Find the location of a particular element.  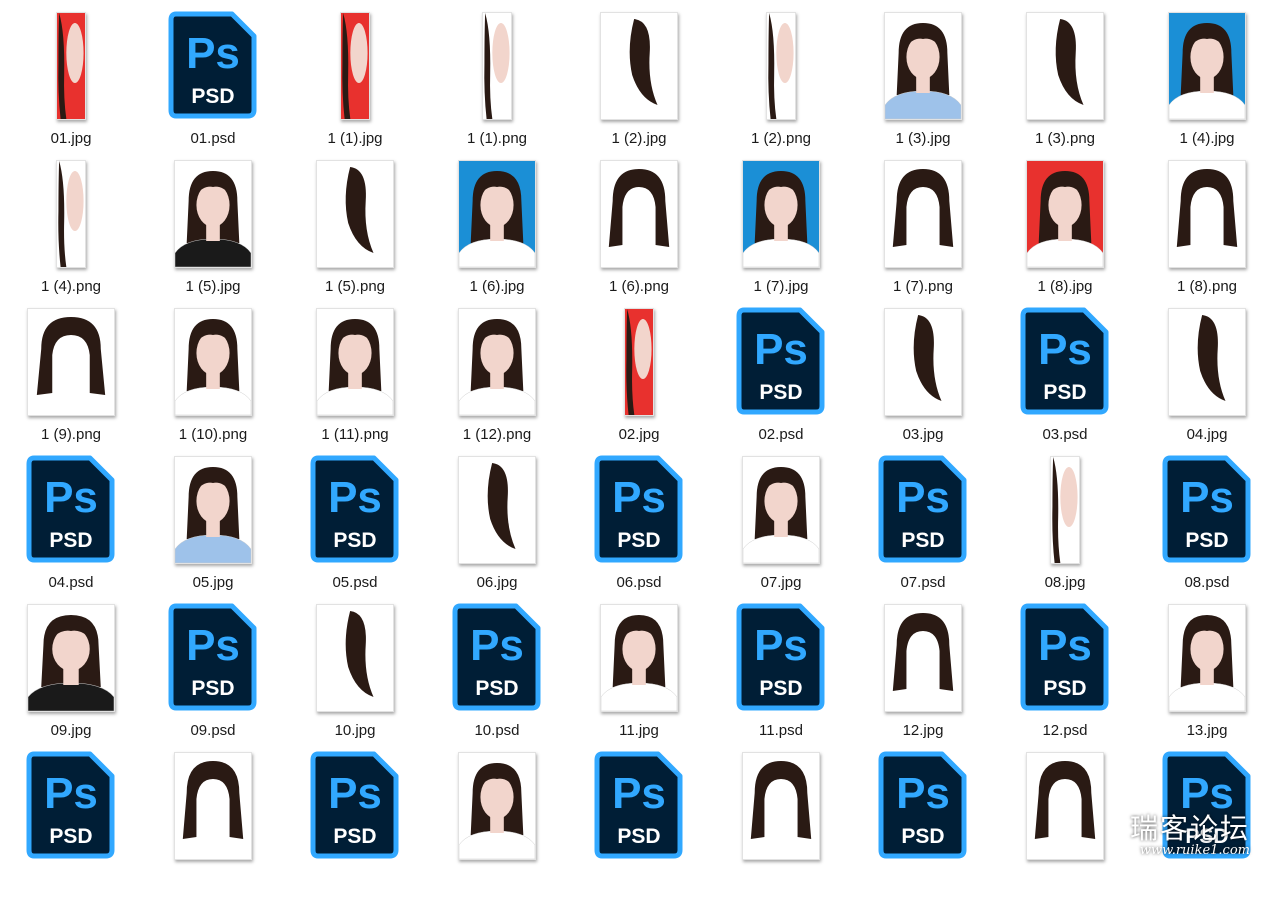

watermark-url: www.ruike1.com is located at coordinates (1194, 850).